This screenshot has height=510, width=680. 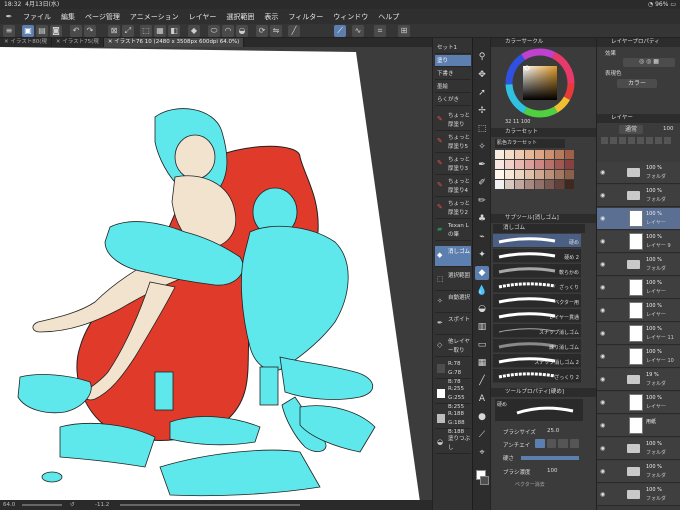 I want to click on subtool-doodle: らくがき, so click(x=453, y=100).